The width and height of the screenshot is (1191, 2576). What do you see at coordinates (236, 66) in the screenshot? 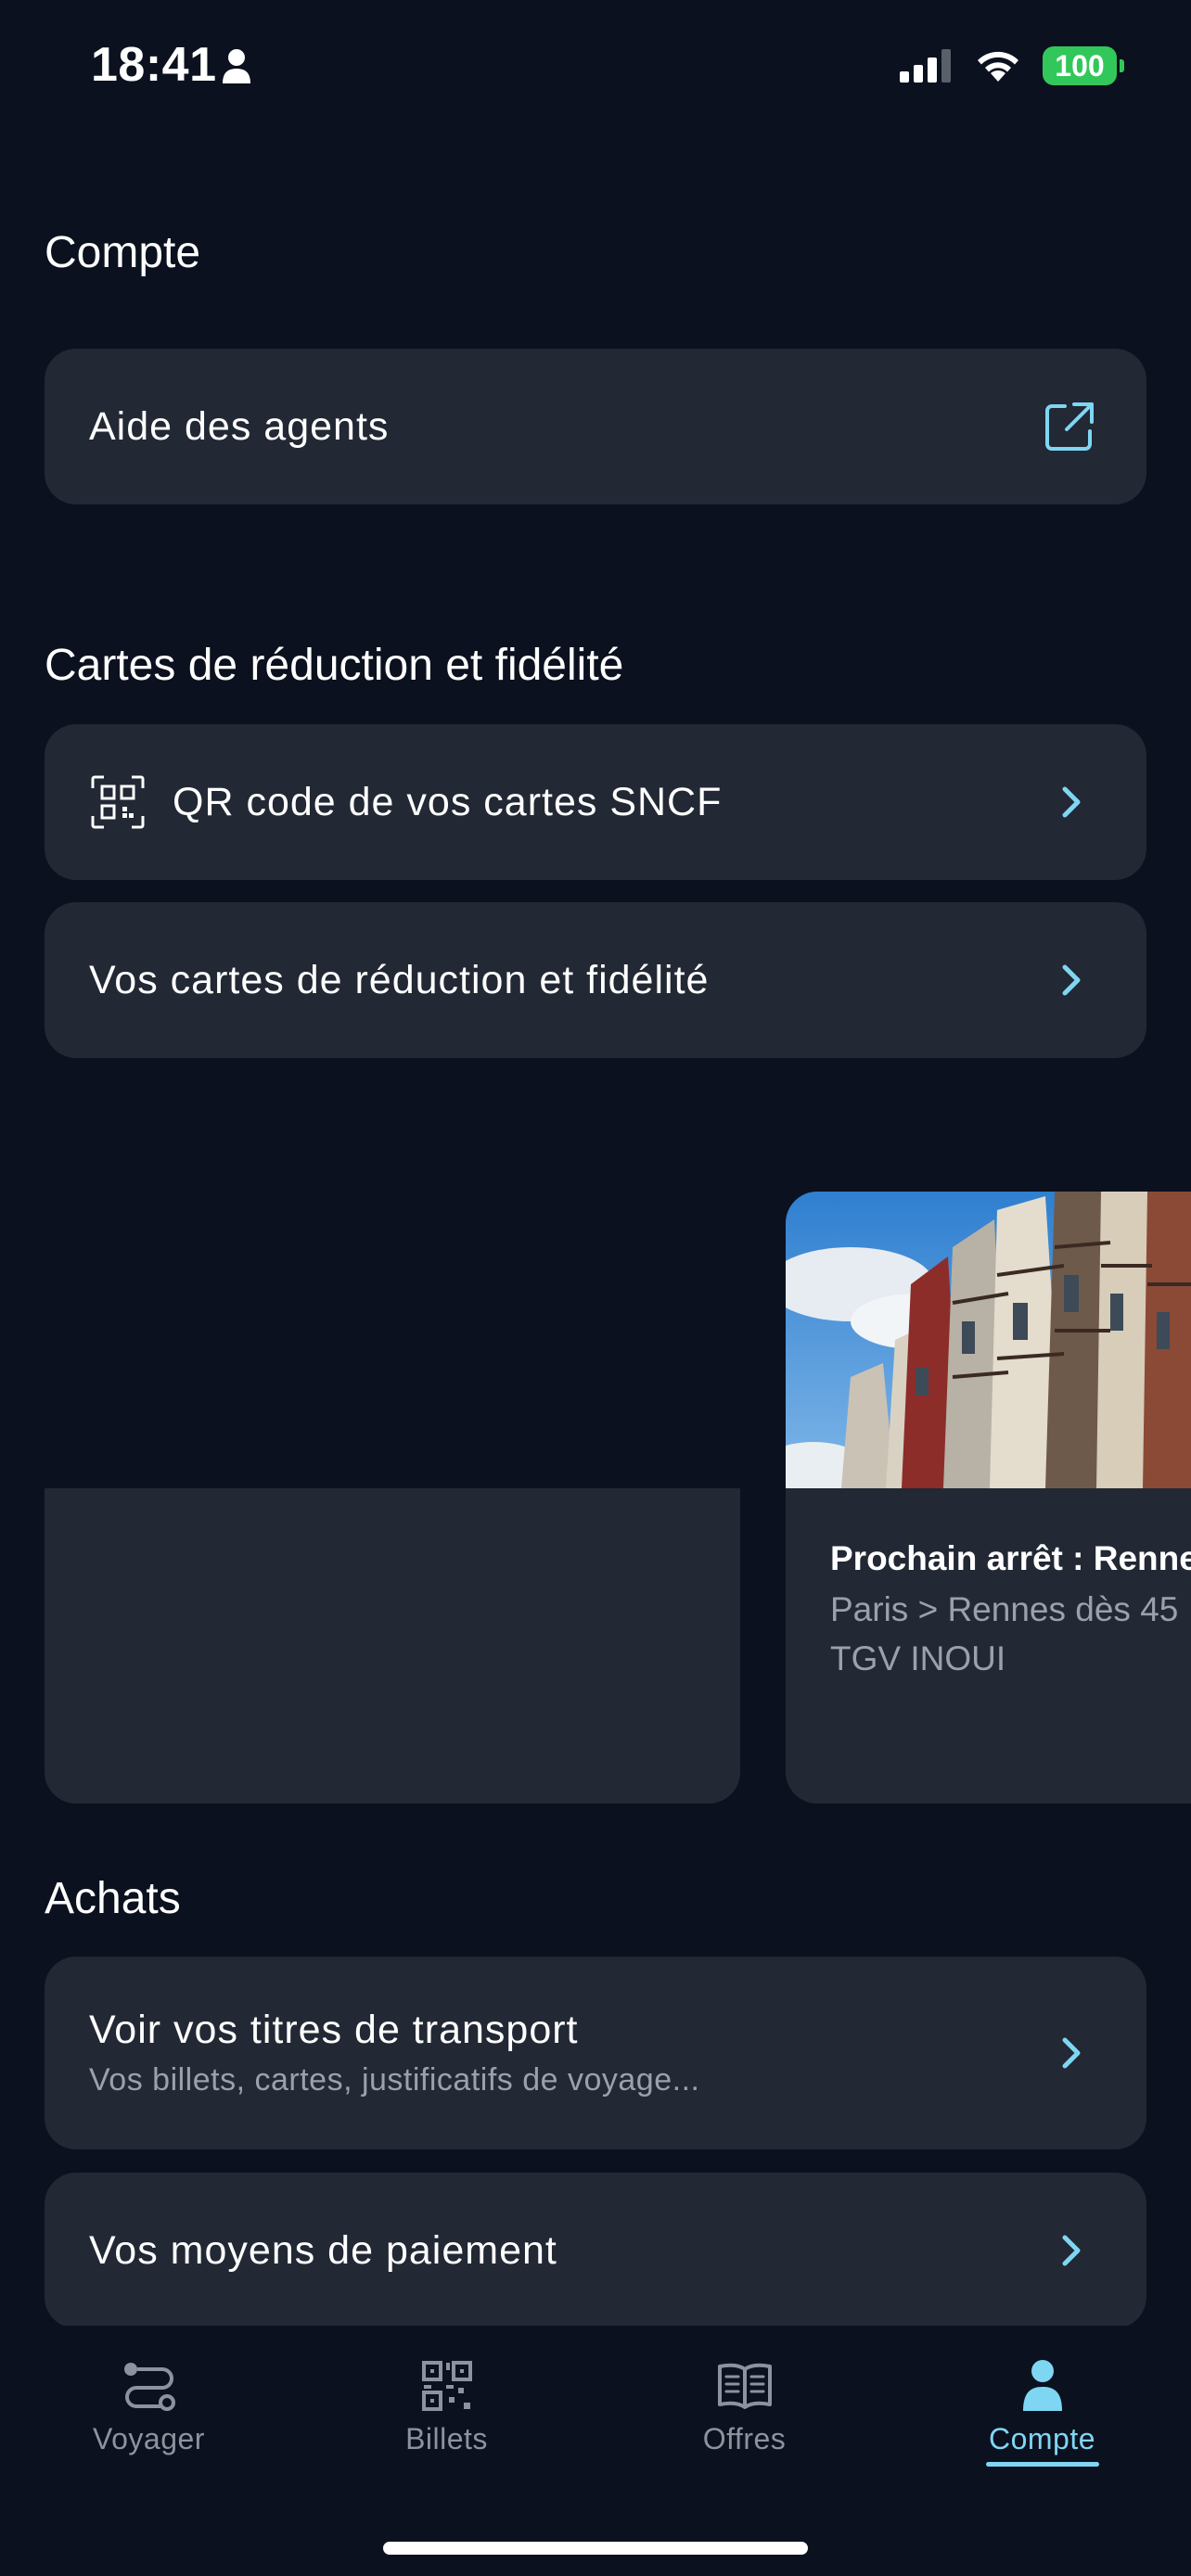
I see `person-status-icon` at bounding box center [236, 66].